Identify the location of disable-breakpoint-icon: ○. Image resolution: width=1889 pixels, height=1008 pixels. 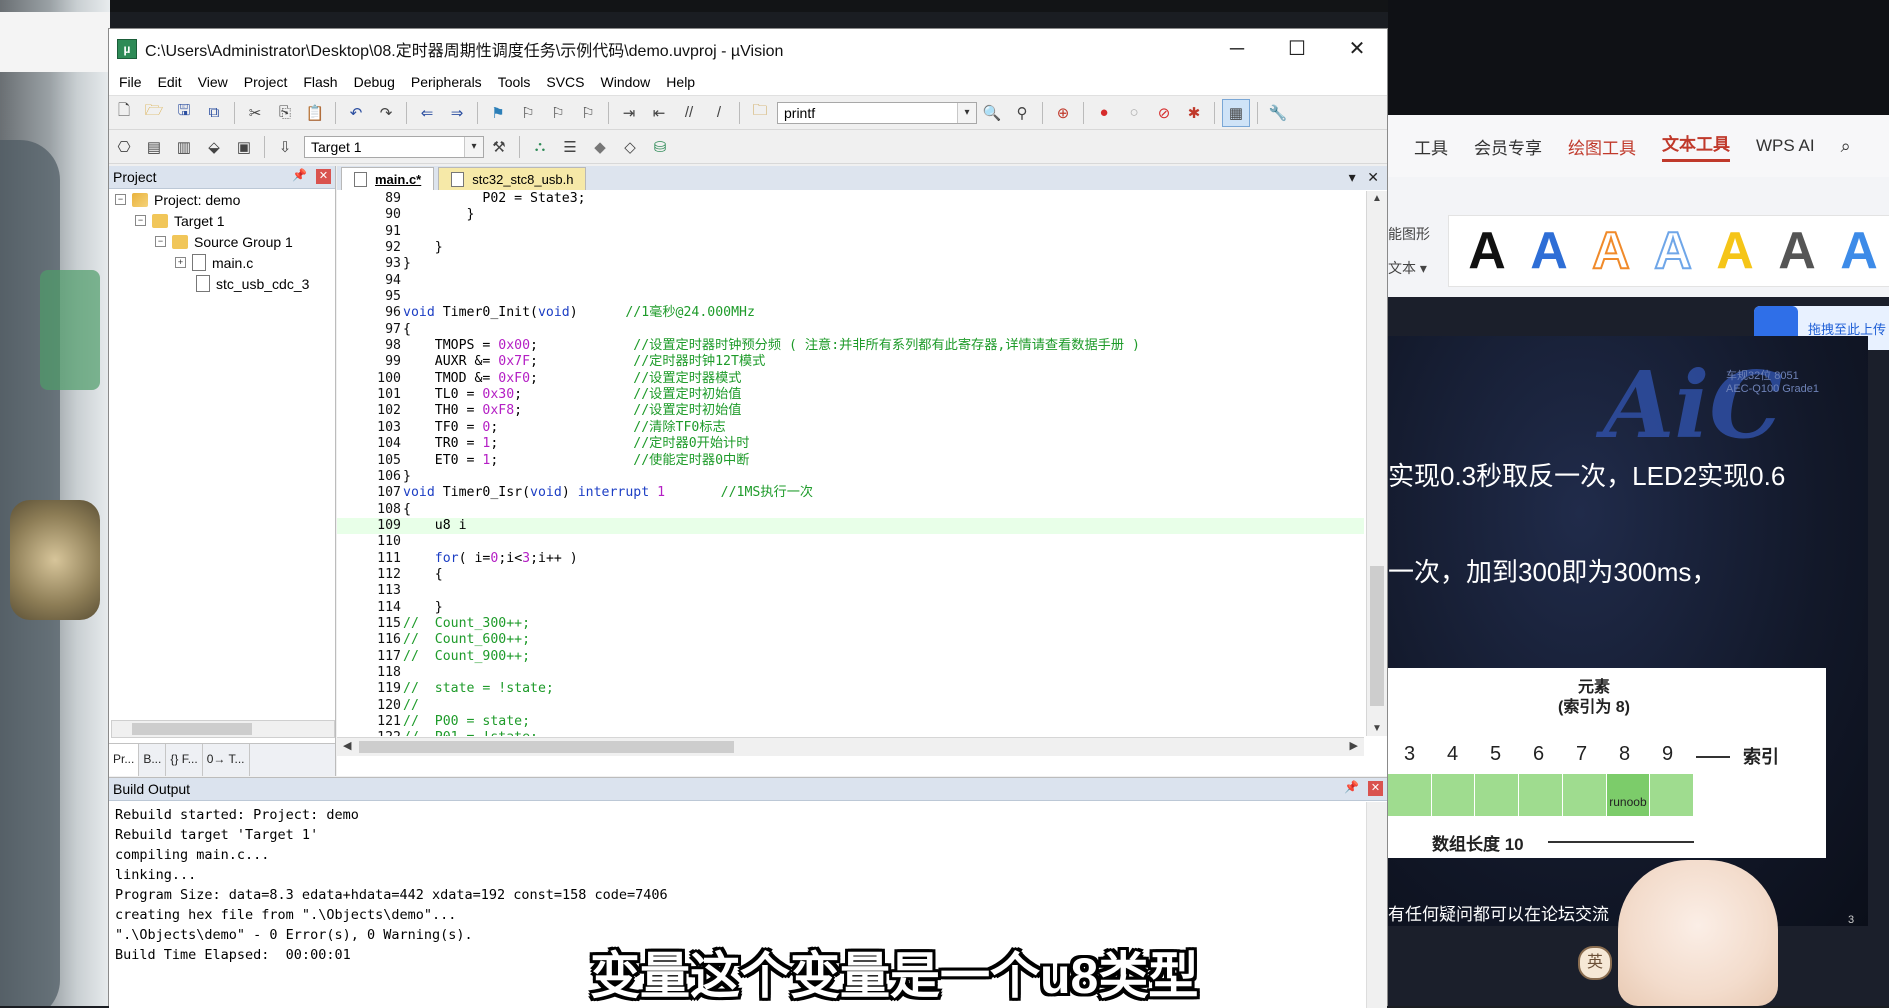
(1134, 113).